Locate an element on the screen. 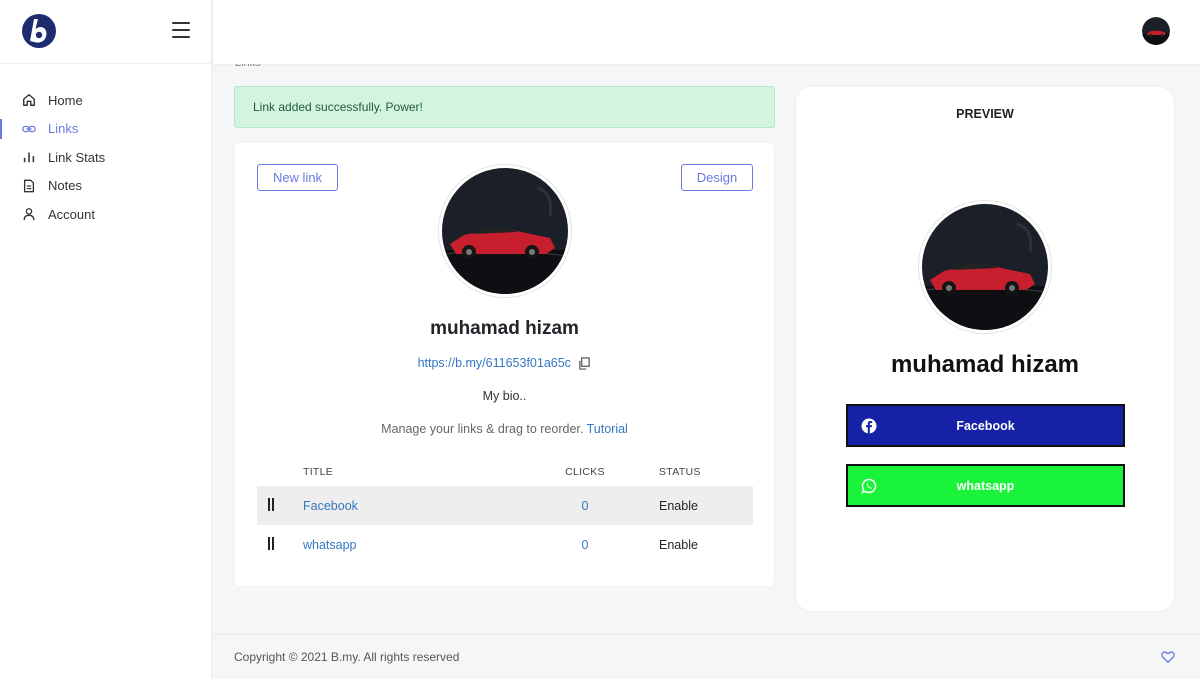 The width and height of the screenshot is (1200, 679). home-icon is located at coordinates (29, 100).